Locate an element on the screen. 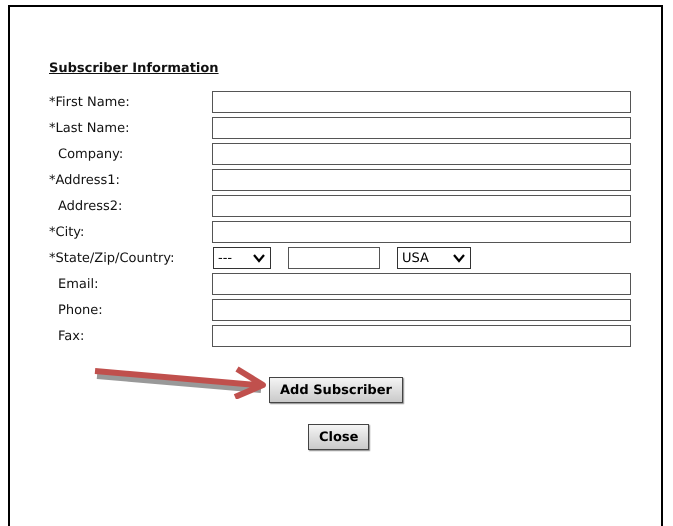  field-label: Phone: is located at coordinates (80, 310).